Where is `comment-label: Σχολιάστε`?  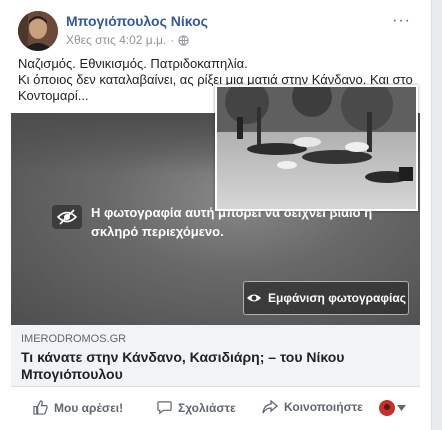 comment-label: Σχολιάστε is located at coordinates (207, 407).